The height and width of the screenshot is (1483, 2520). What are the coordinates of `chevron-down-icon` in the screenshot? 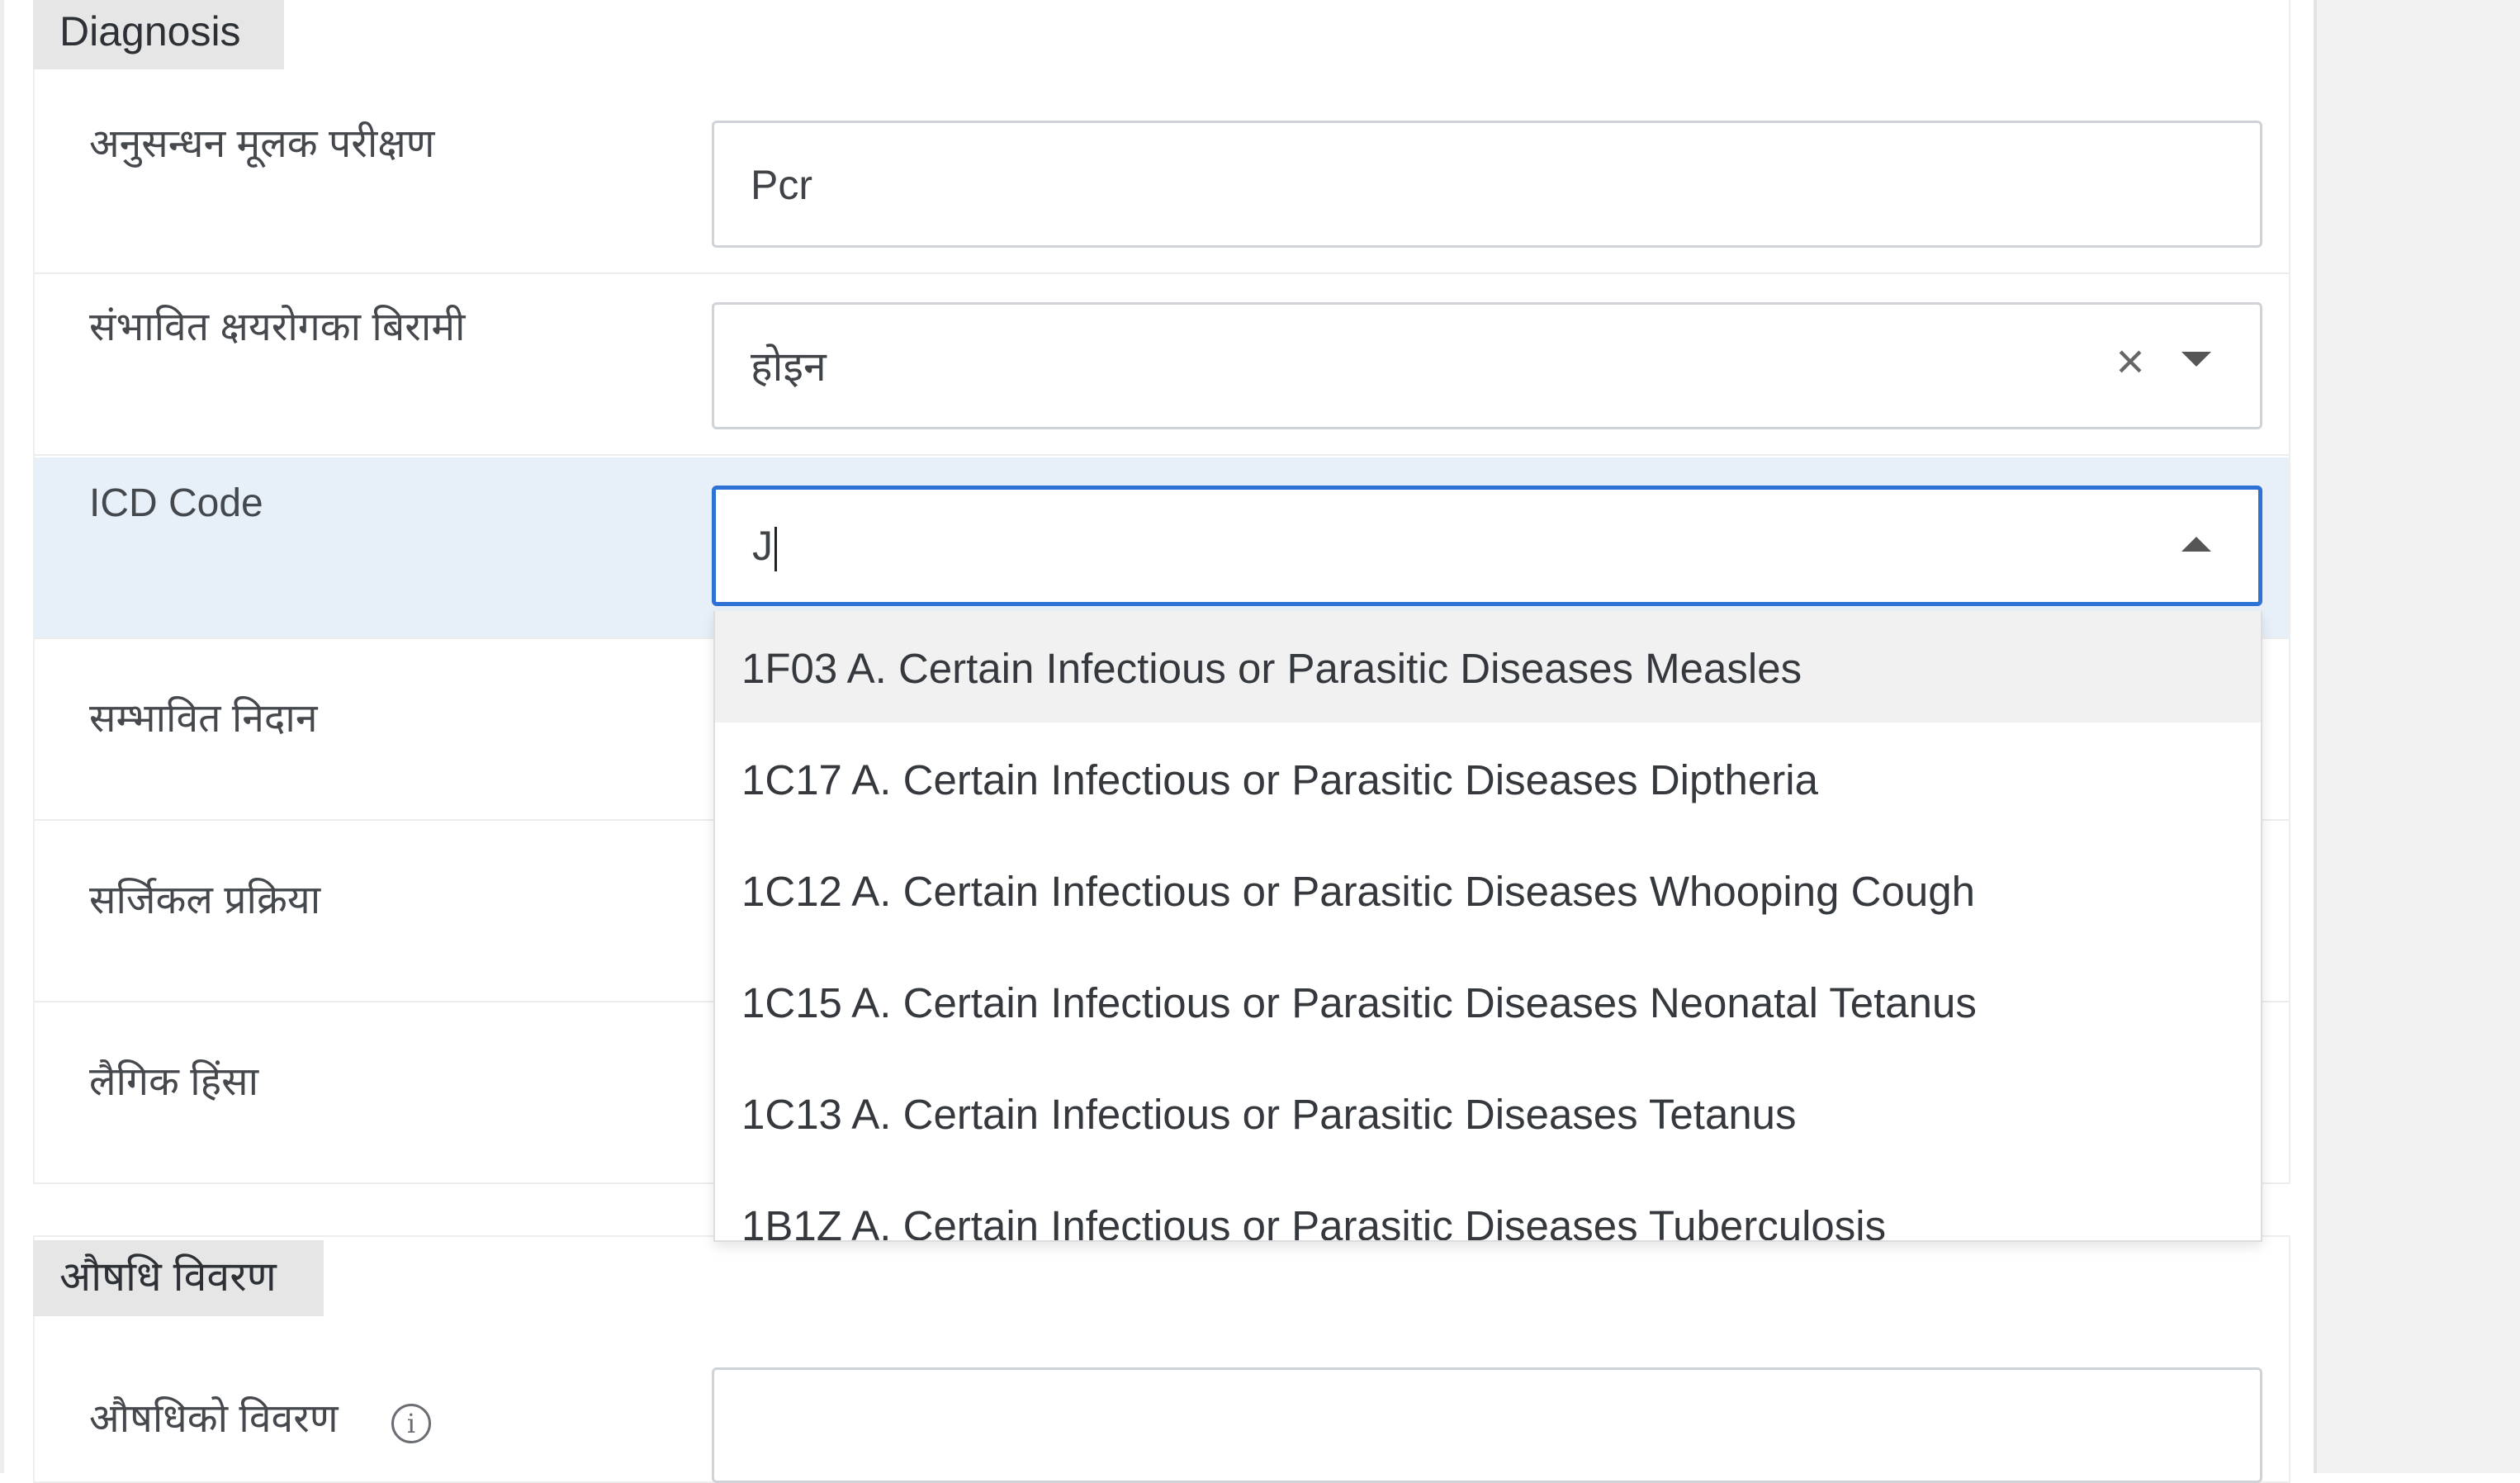 It's located at (2196, 359).